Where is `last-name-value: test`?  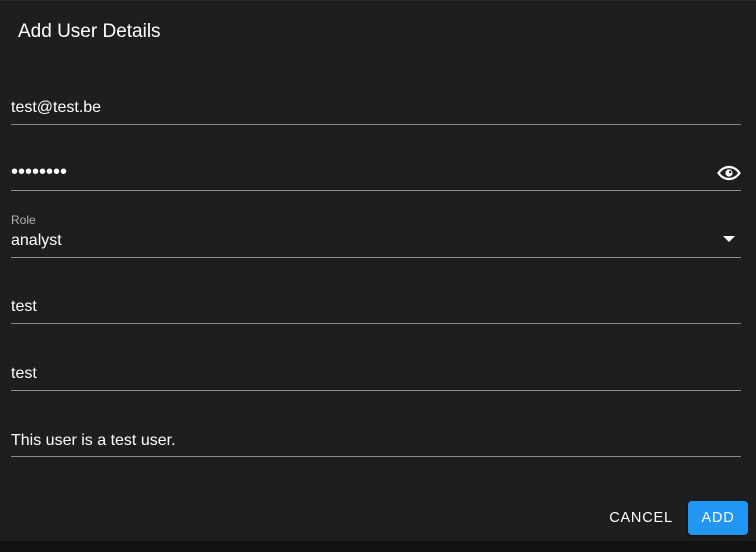 last-name-value: test is located at coordinates (24, 373).